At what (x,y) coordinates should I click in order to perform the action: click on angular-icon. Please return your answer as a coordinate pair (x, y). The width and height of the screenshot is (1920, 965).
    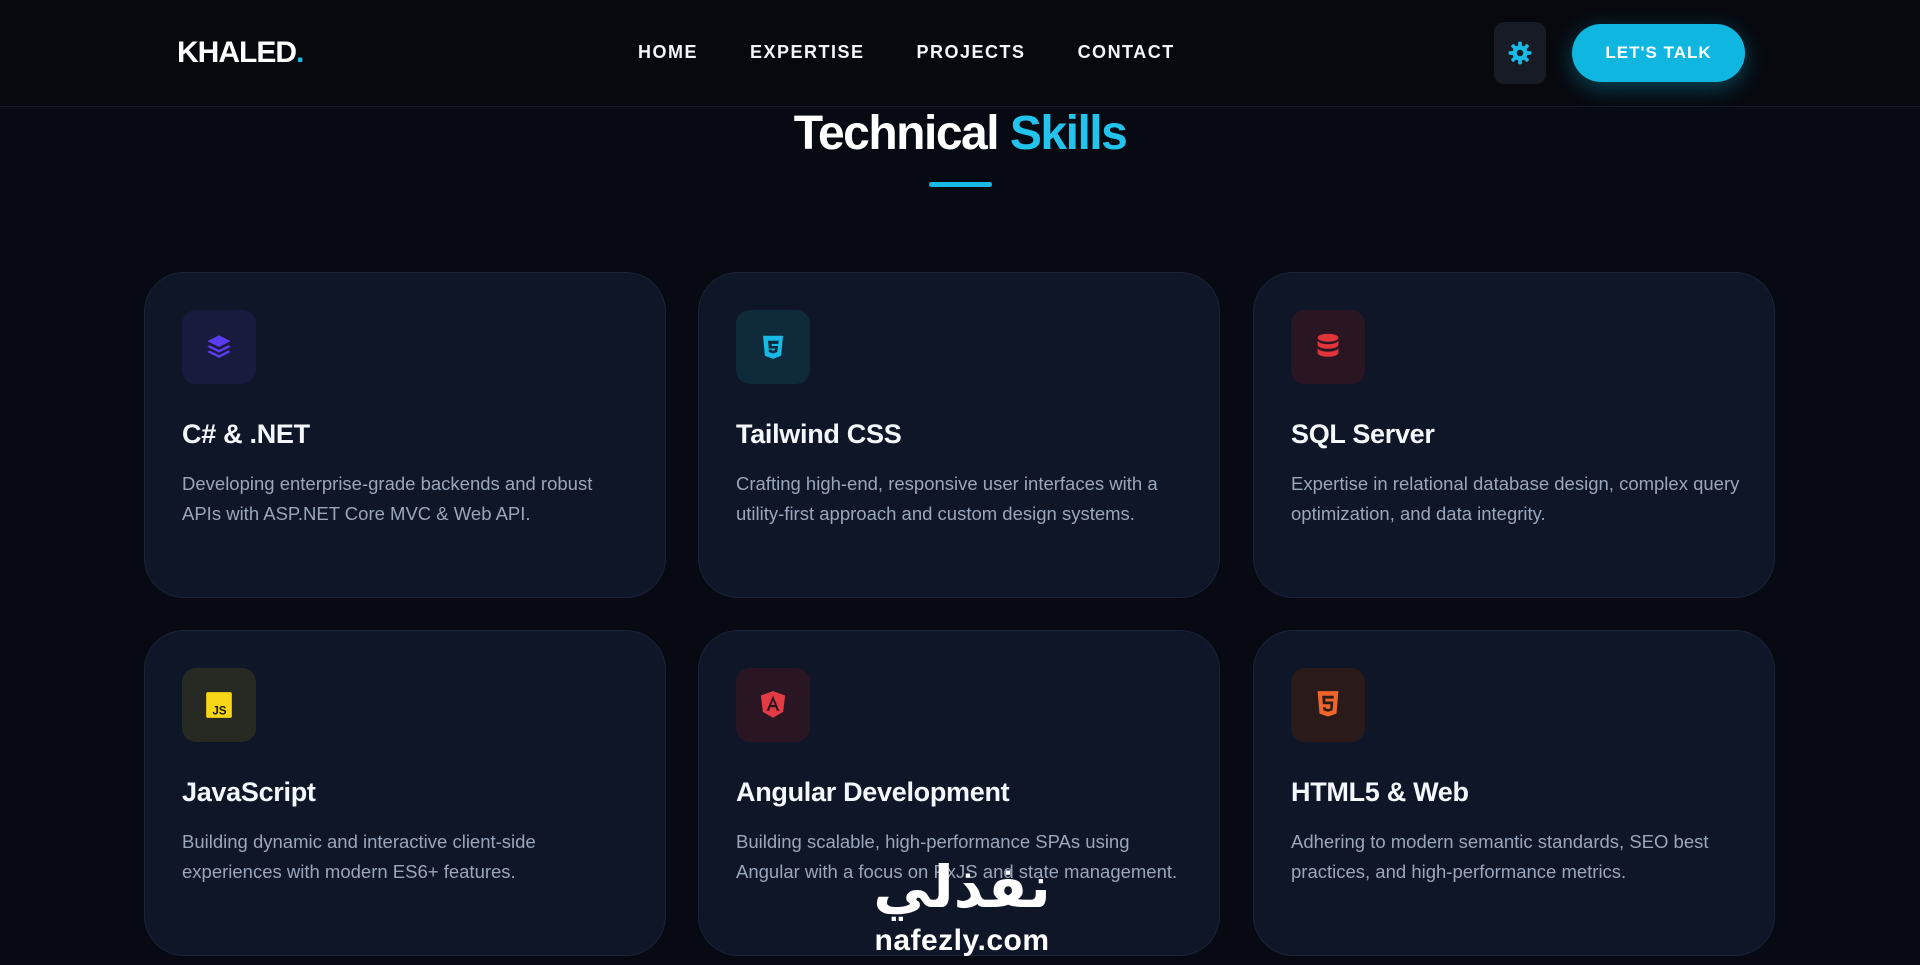
    Looking at the image, I should click on (773, 704).